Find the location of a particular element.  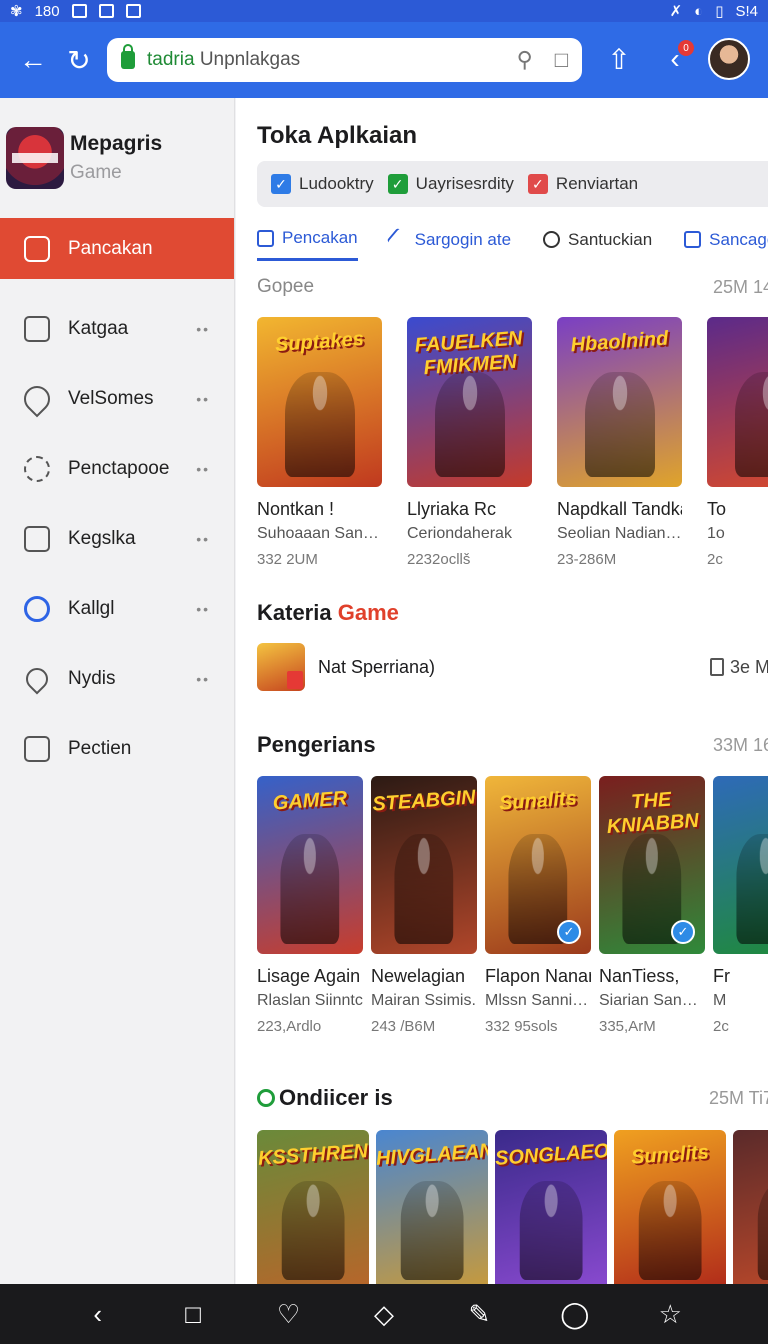

notifications-button: ‹ 0 is located at coordinates (675, 59).